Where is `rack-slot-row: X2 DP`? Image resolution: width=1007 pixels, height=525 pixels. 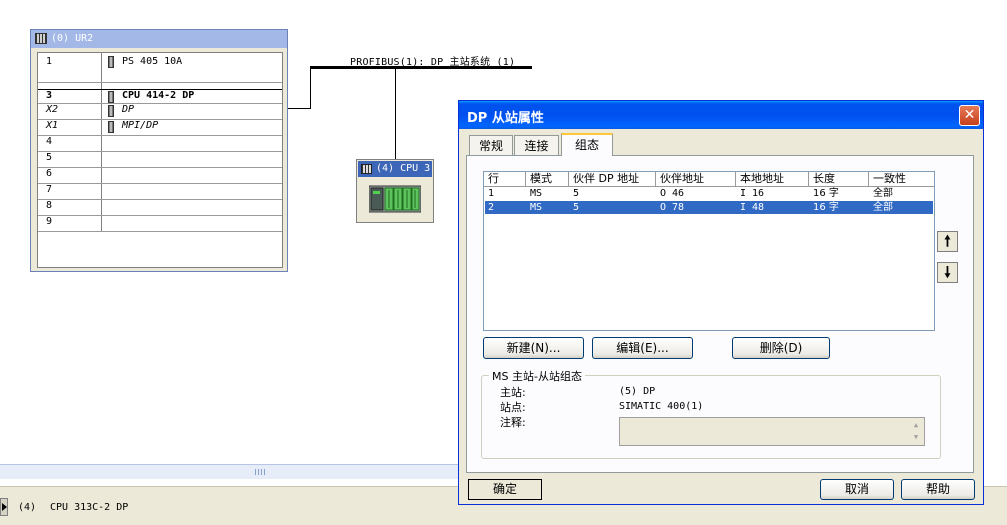 rack-slot-row: X2 DP is located at coordinates (160, 112).